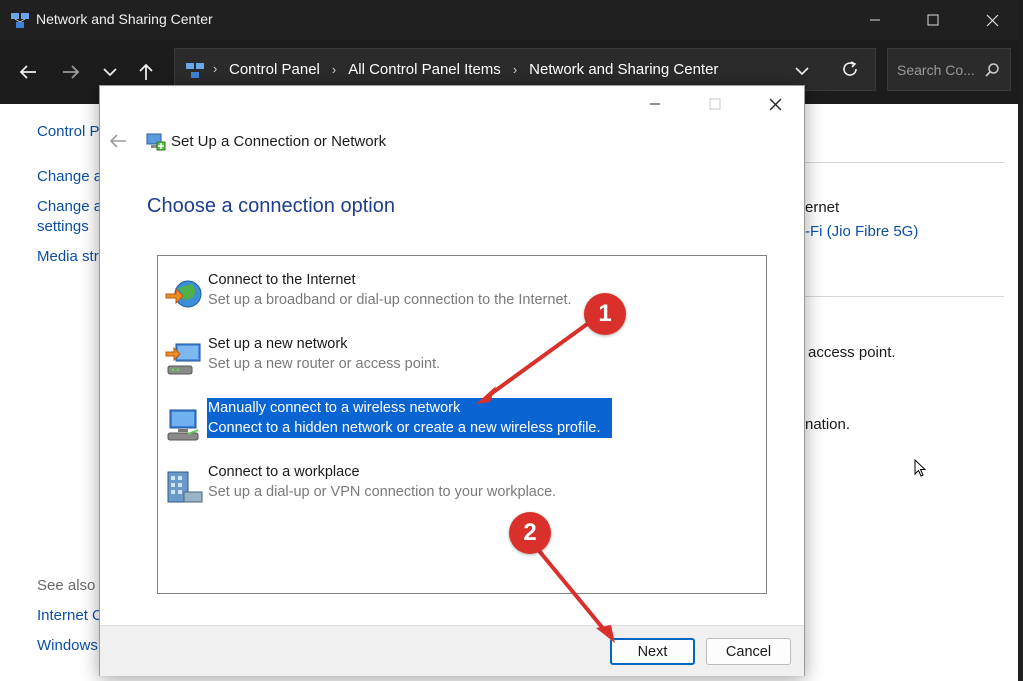 This screenshot has height=681, width=1023. I want to click on annotation-badge-1: 1, so click(605, 314).